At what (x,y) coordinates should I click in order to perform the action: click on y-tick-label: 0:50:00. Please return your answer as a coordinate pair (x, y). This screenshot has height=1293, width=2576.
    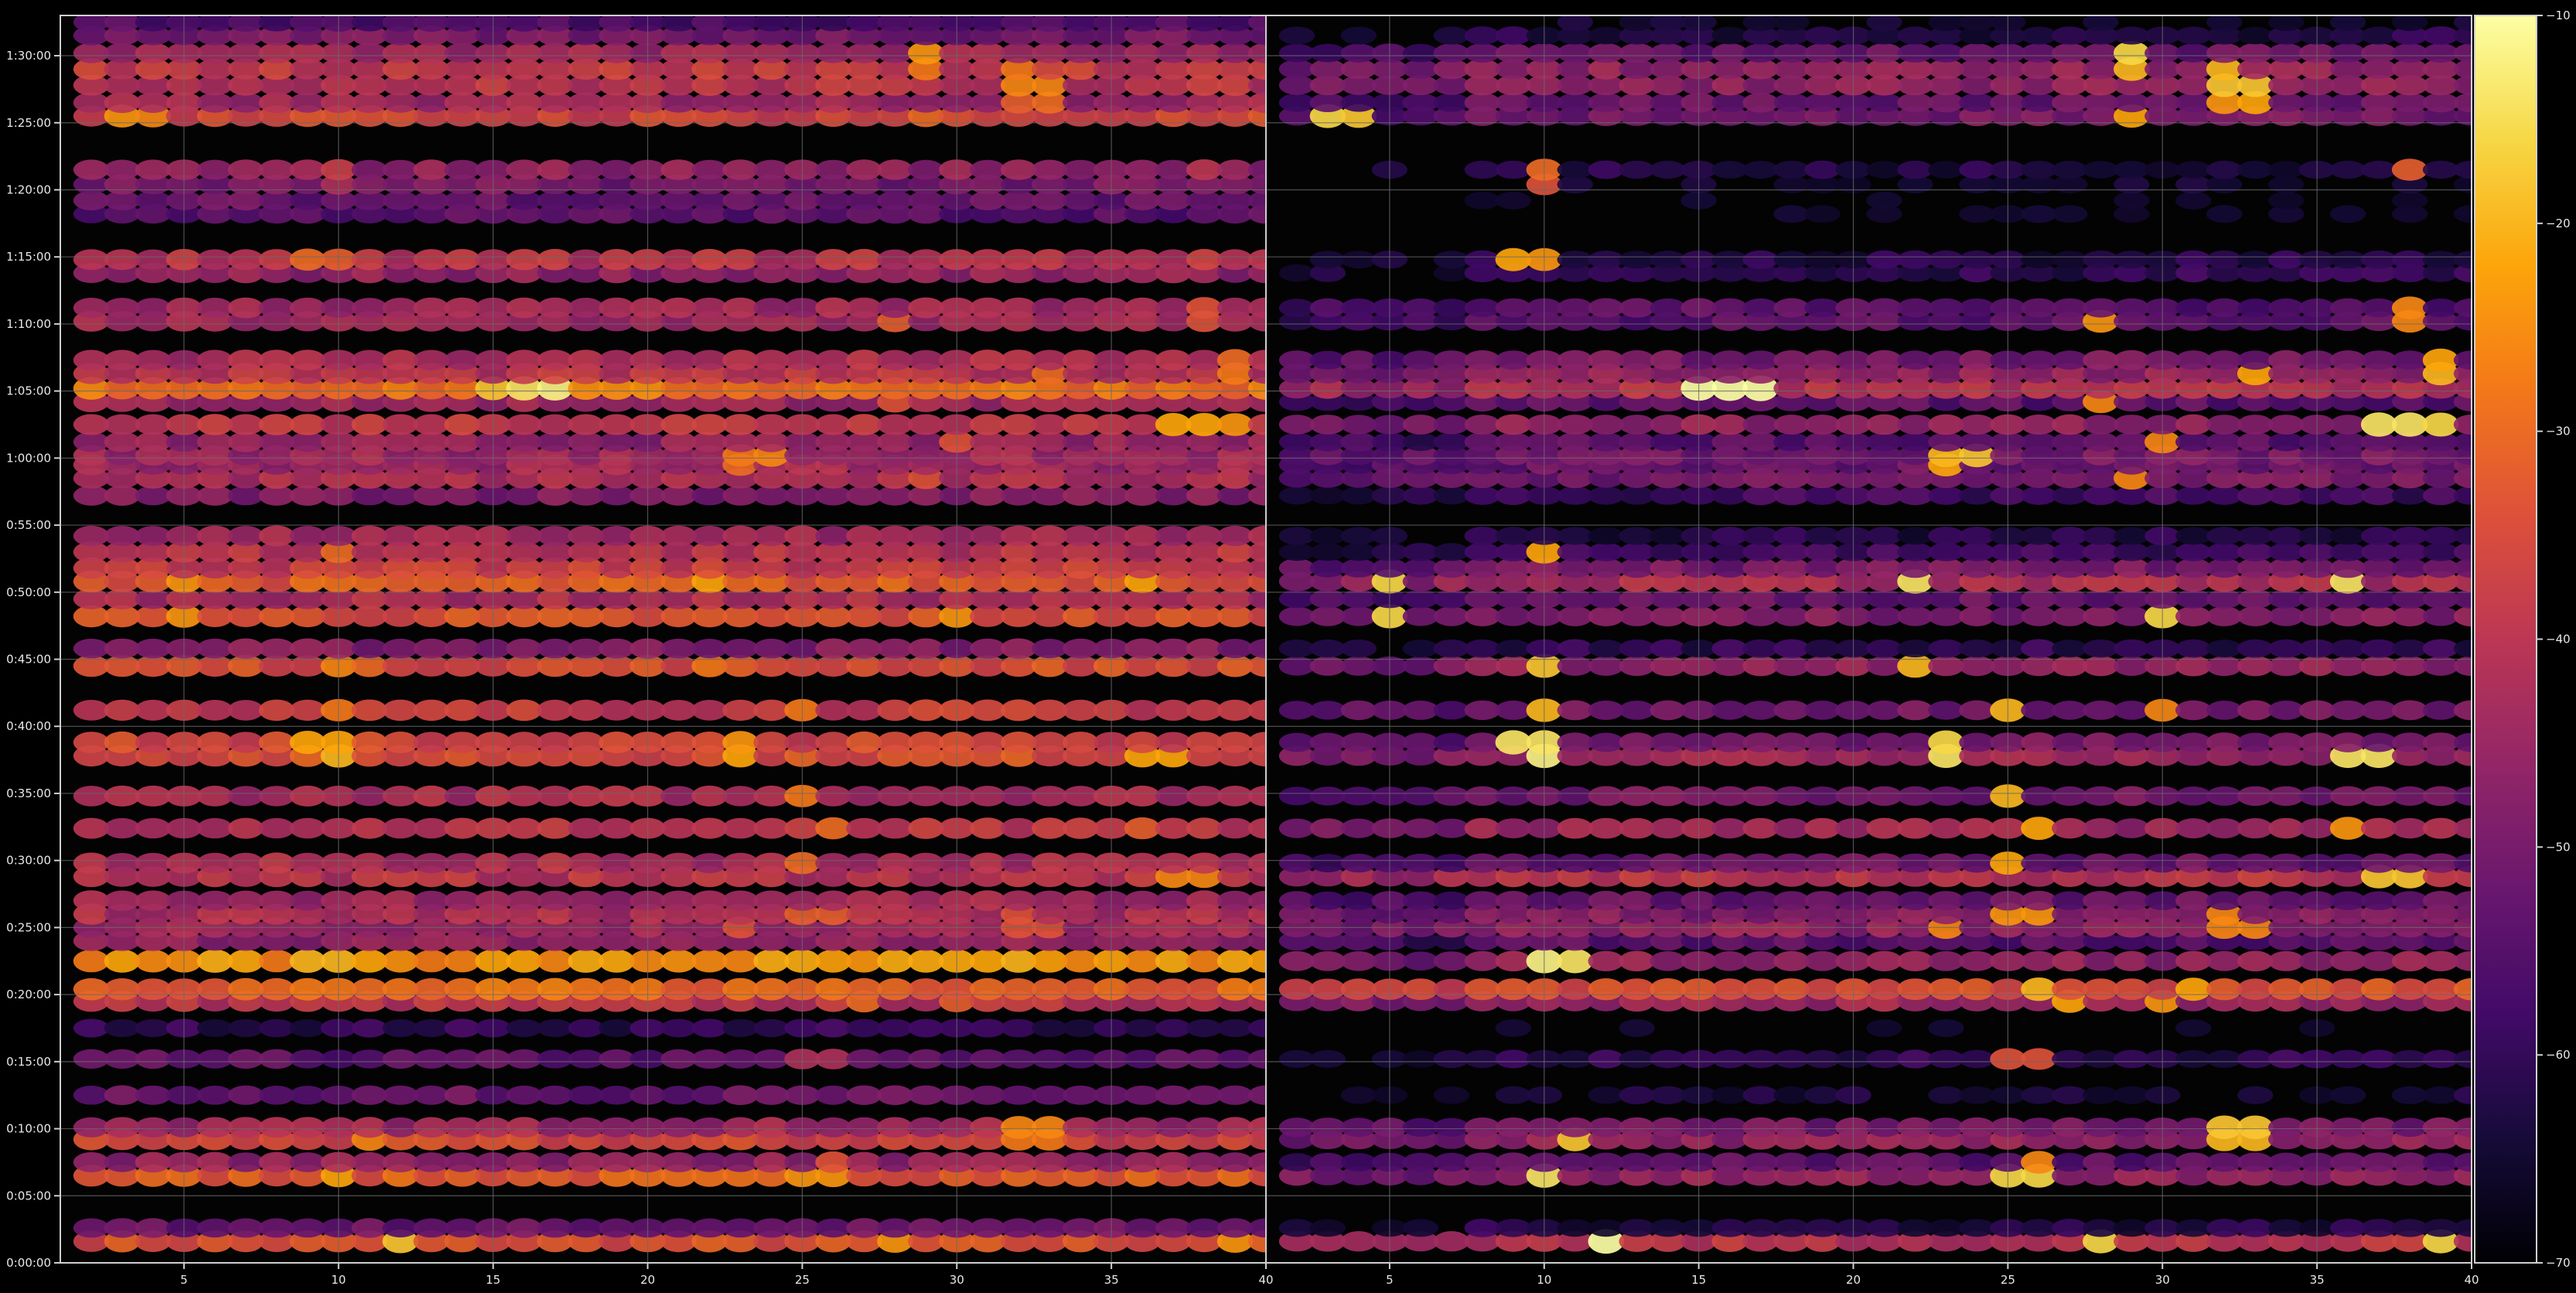
    Looking at the image, I should click on (29, 592).